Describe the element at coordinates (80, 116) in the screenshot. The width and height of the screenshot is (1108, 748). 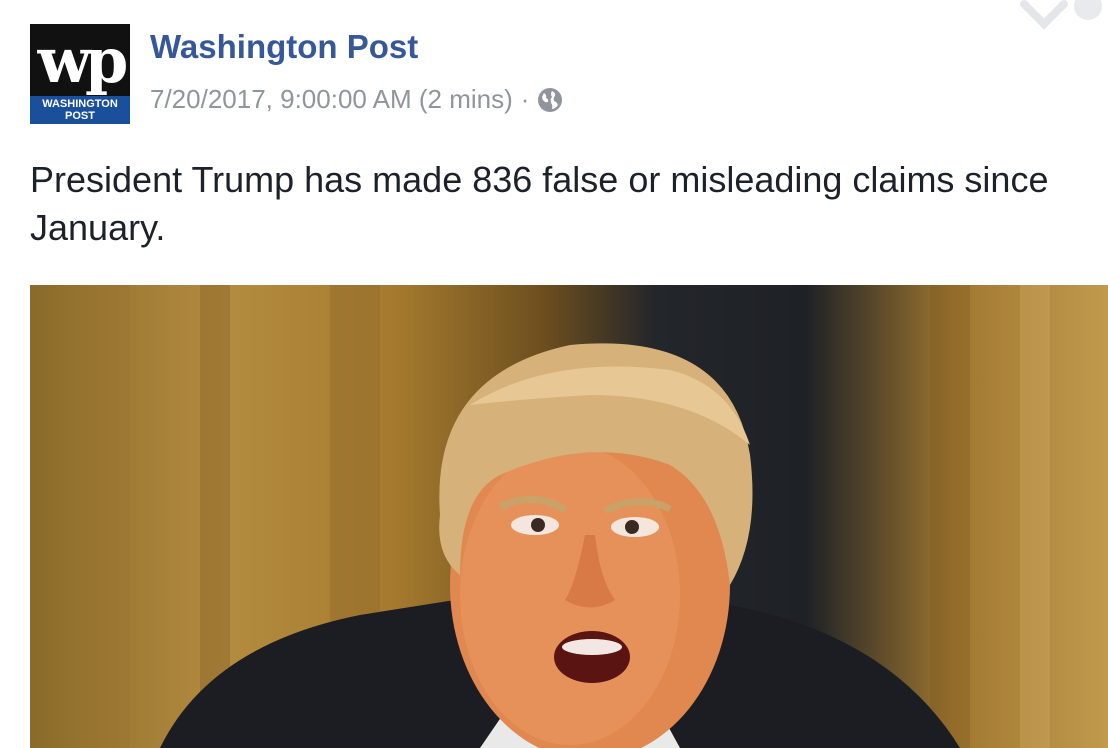
I see `avatar-band-line2: POST` at that location.